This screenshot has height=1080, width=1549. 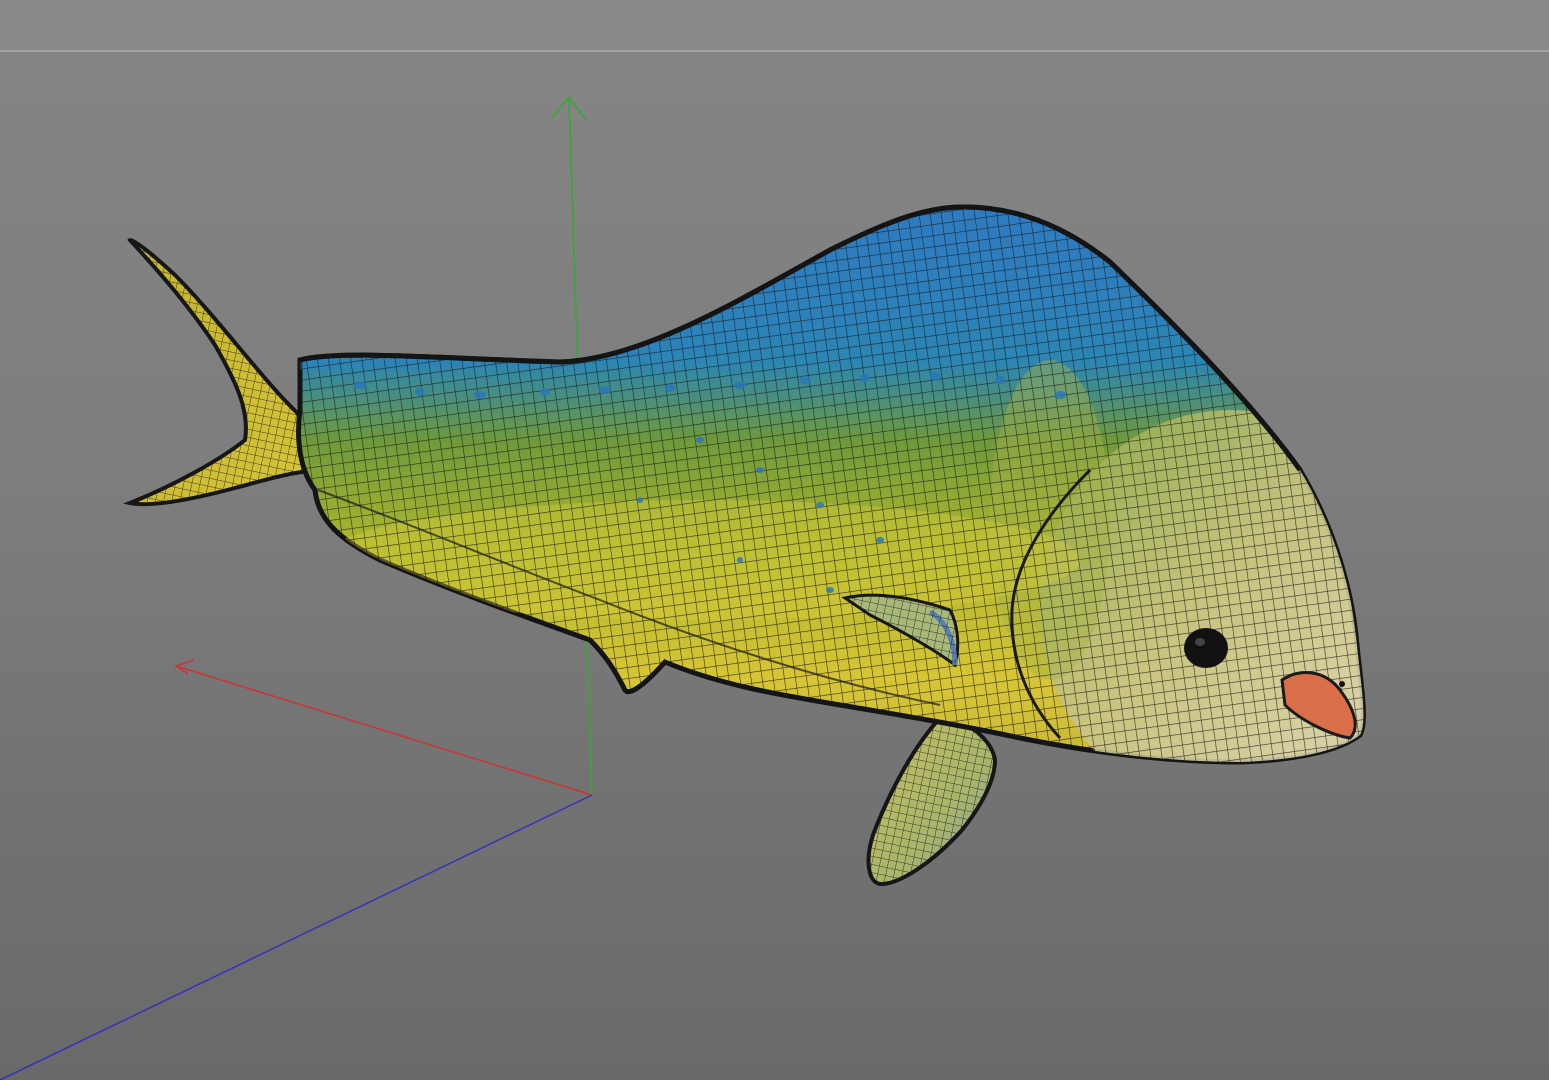 What do you see at coordinates (223, 372) in the screenshot?
I see `tail-fin` at bounding box center [223, 372].